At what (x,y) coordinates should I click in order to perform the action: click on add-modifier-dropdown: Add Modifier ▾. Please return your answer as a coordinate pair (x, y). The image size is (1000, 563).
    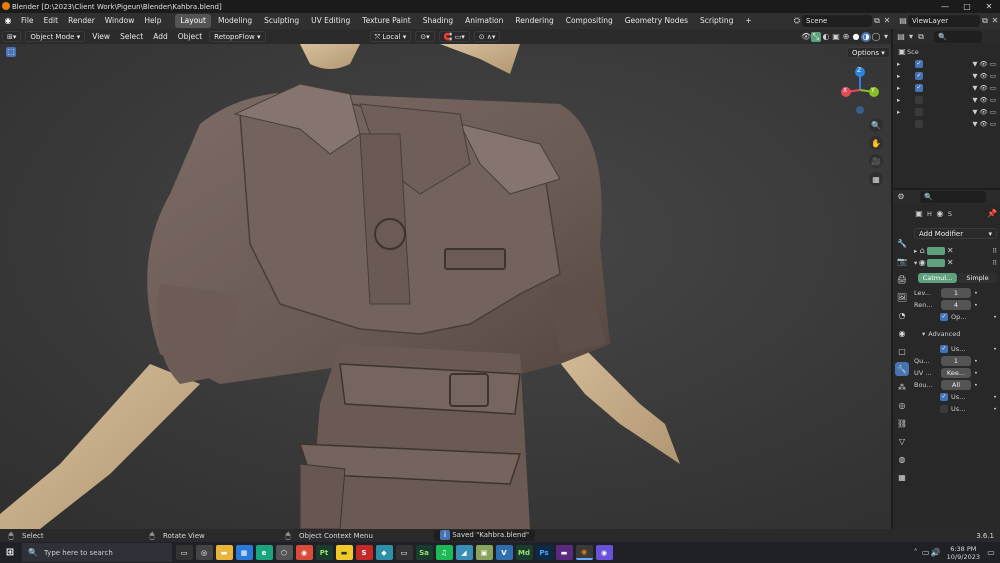
    Looking at the image, I should click on (955, 233).